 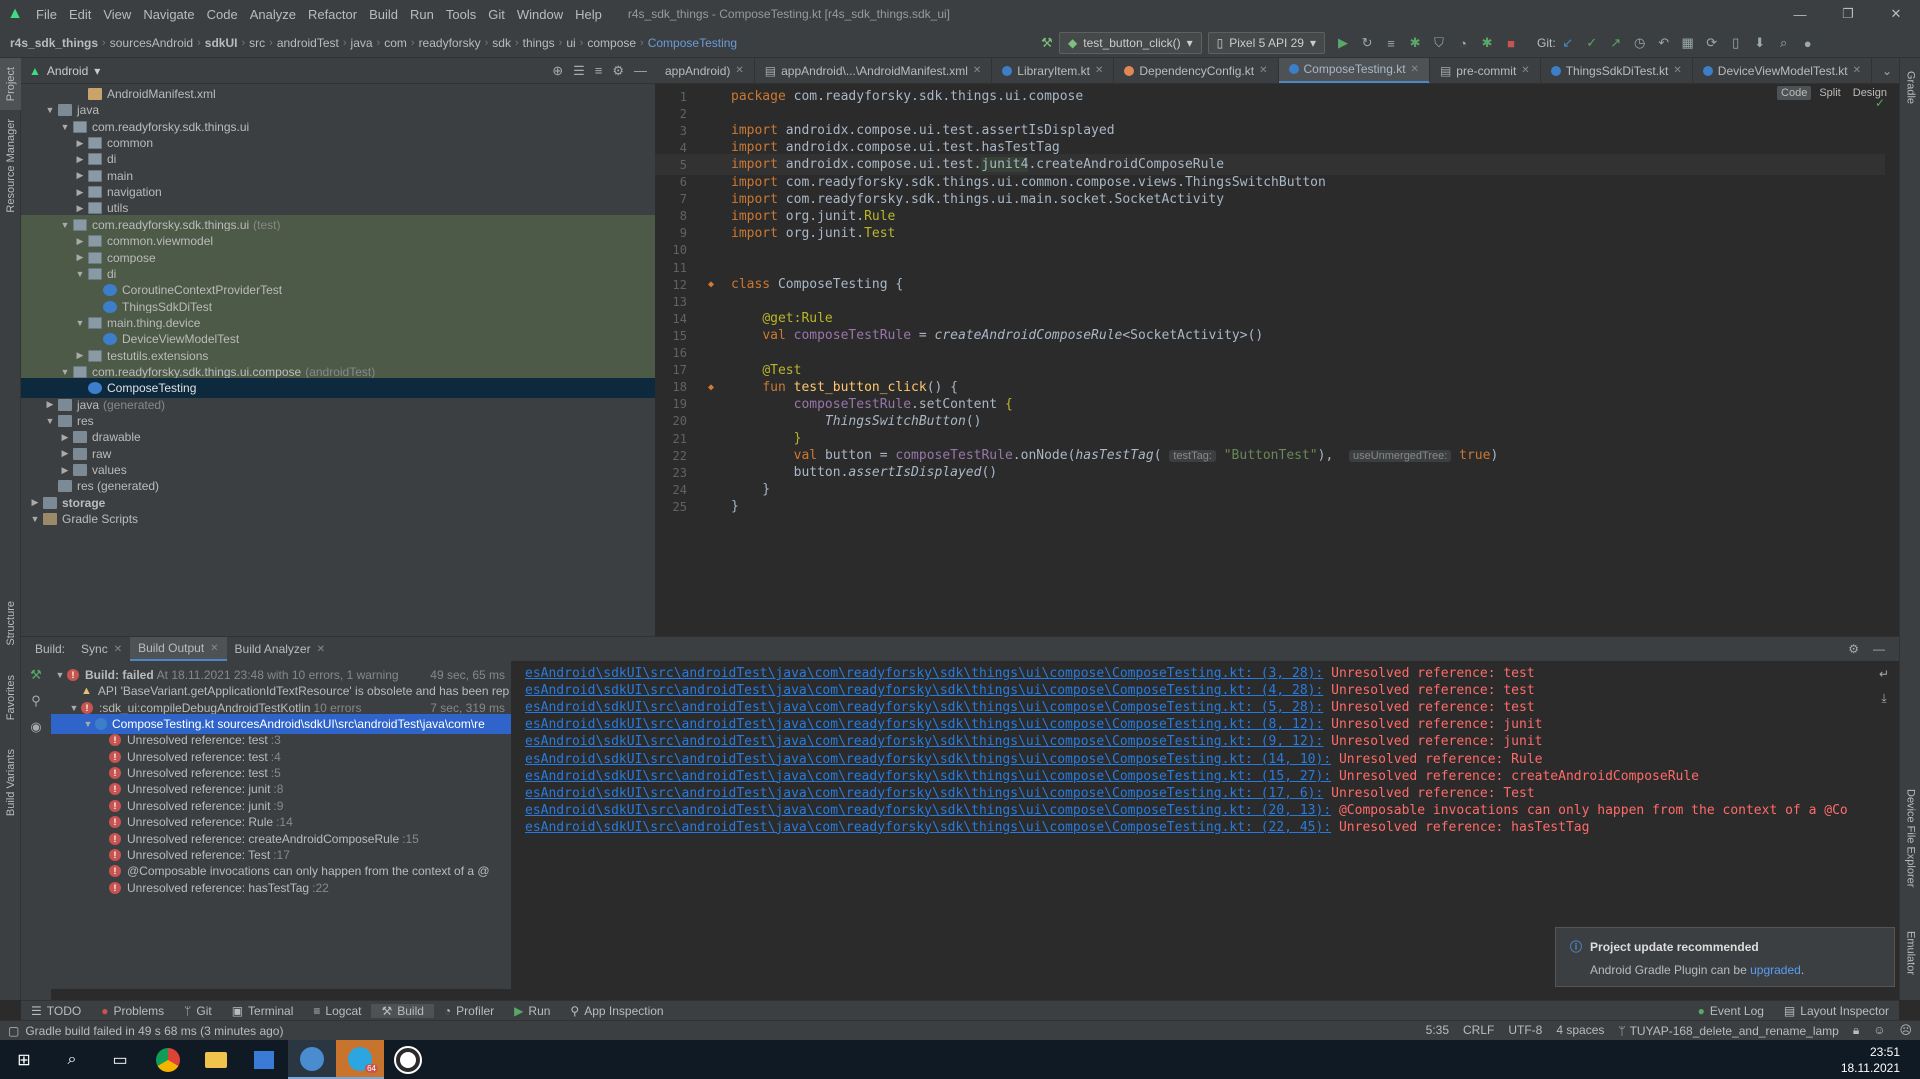 What do you see at coordinates (557, 71) in the screenshot?
I see `locate-file-icon: ⊕` at bounding box center [557, 71].